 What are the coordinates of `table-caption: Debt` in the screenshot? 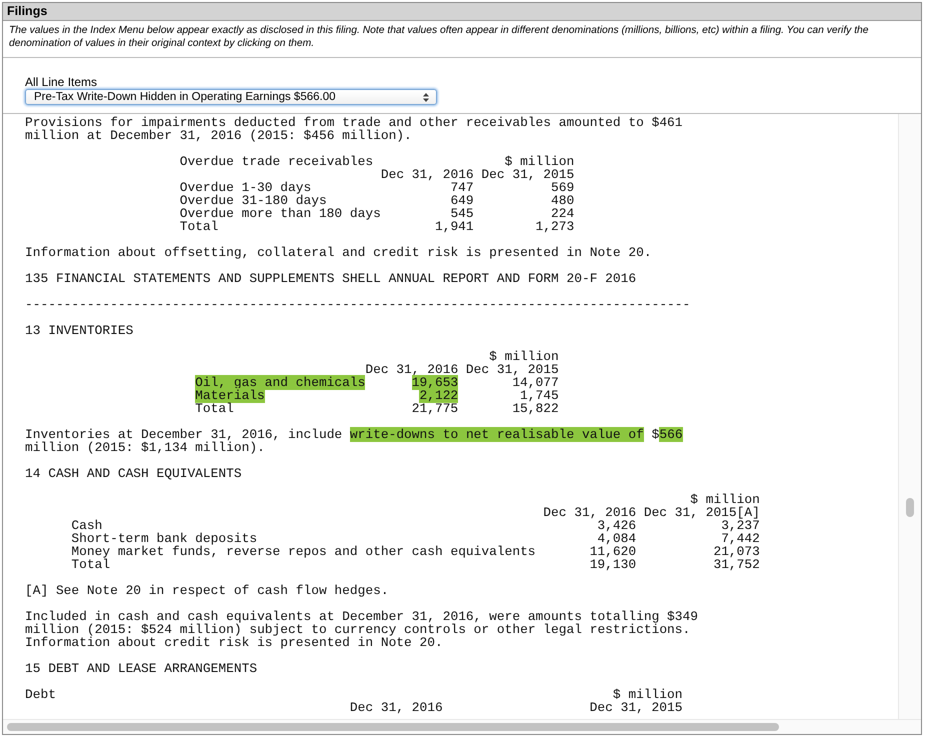 It's located at (40, 694).